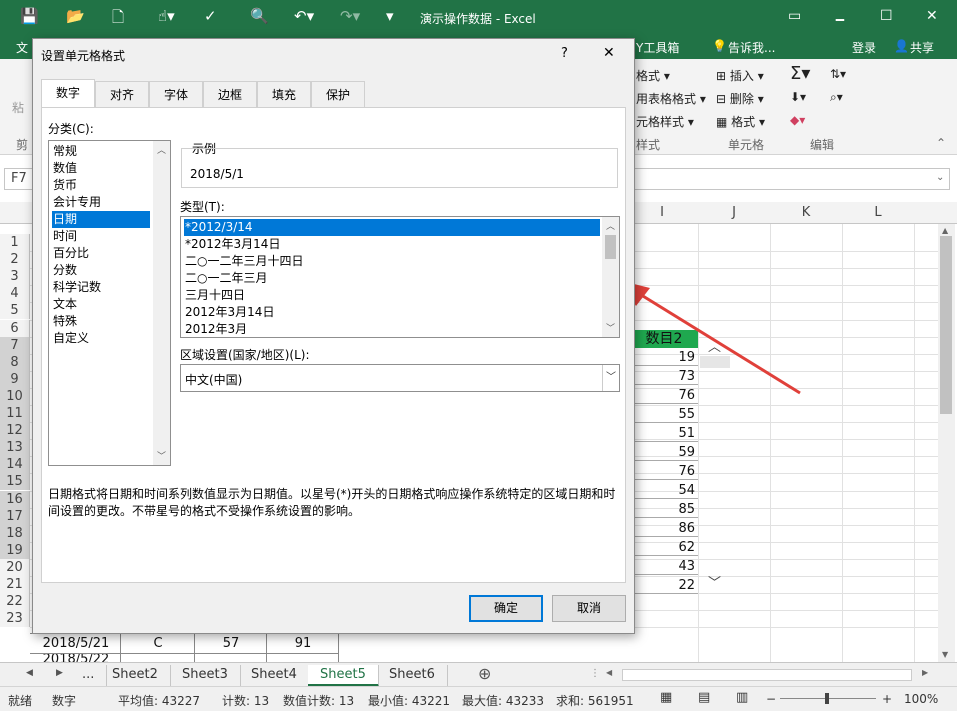  What do you see at coordinates (664, 509) in the screenshot?
I see `number-cell: 85` at bounding box center [664, 509].